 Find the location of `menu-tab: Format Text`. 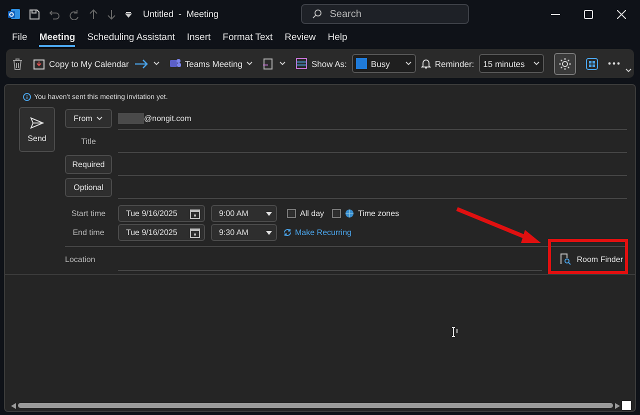

menu-tab: Format Text is located at coordinates (247, 38).